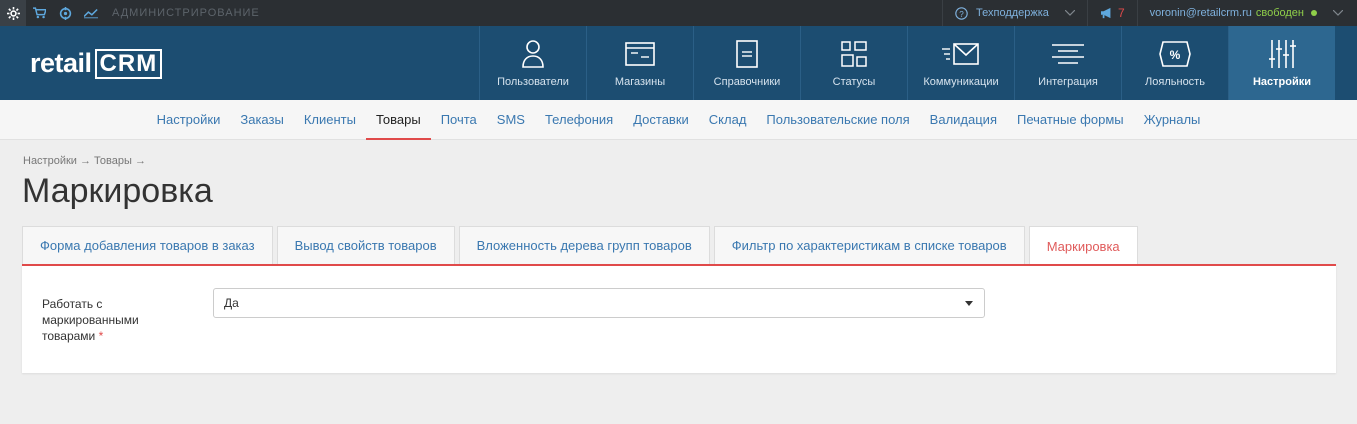 This screenshot has width=1357, height=424. I want to click on retailcrm-logo: retail CRM, so click(96, 63).